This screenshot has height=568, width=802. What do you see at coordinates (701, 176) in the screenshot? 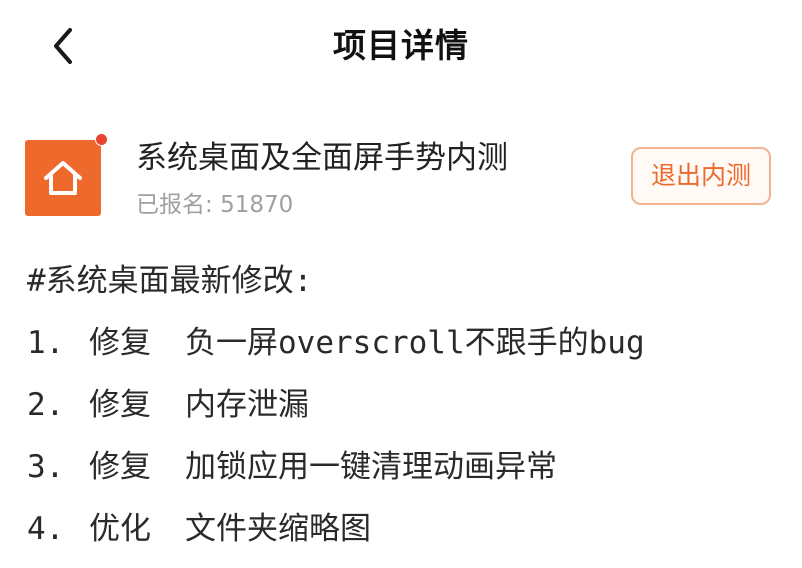
I see `exit-beta-button: 退出内测` at bounding box center [701, 176].